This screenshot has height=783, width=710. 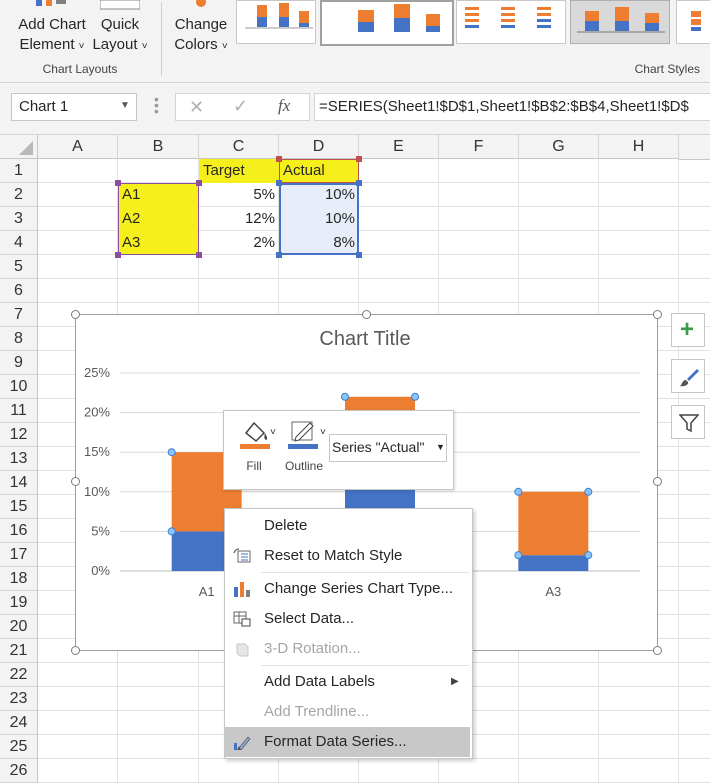 I want to click on bar-actual-a3, so click(x=553, y=523).